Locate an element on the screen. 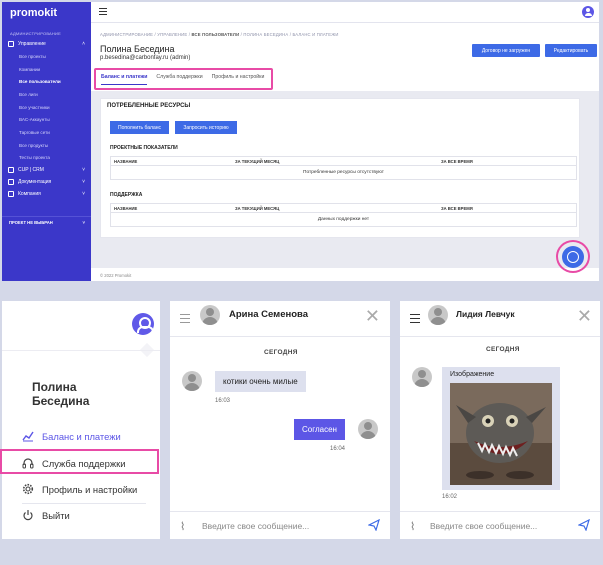 This screenshot has width=603, height=565. menu-item-profile: Профиль и настройки is located at coordinates (79, 489).